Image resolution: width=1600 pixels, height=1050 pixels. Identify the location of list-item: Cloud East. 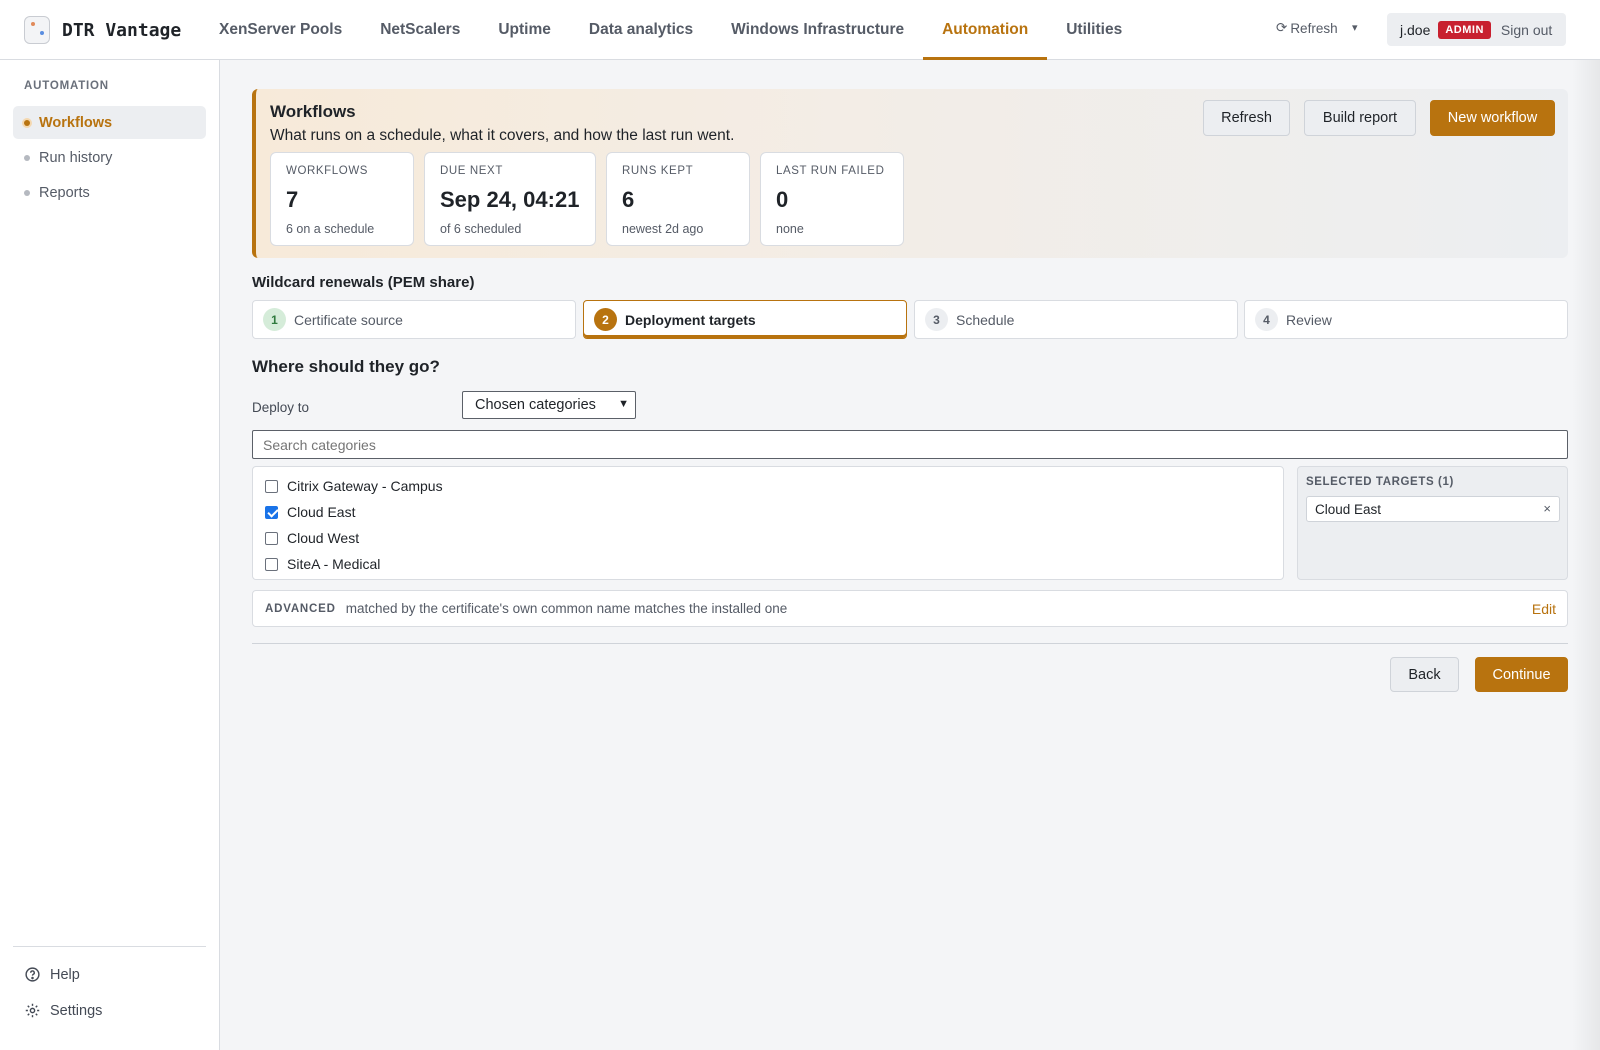
(768, 512).